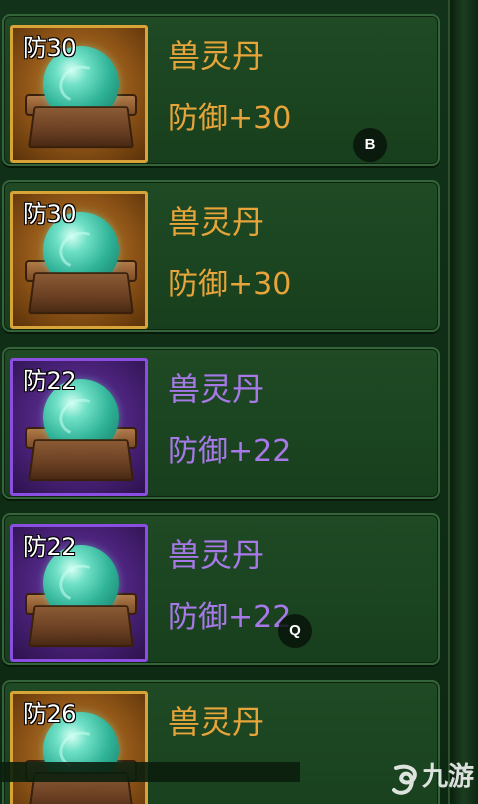  What do you see at coordinates (448, 777) in the screenshot?
I see `watermark-text: 九游` at bounding box center [448, 777].